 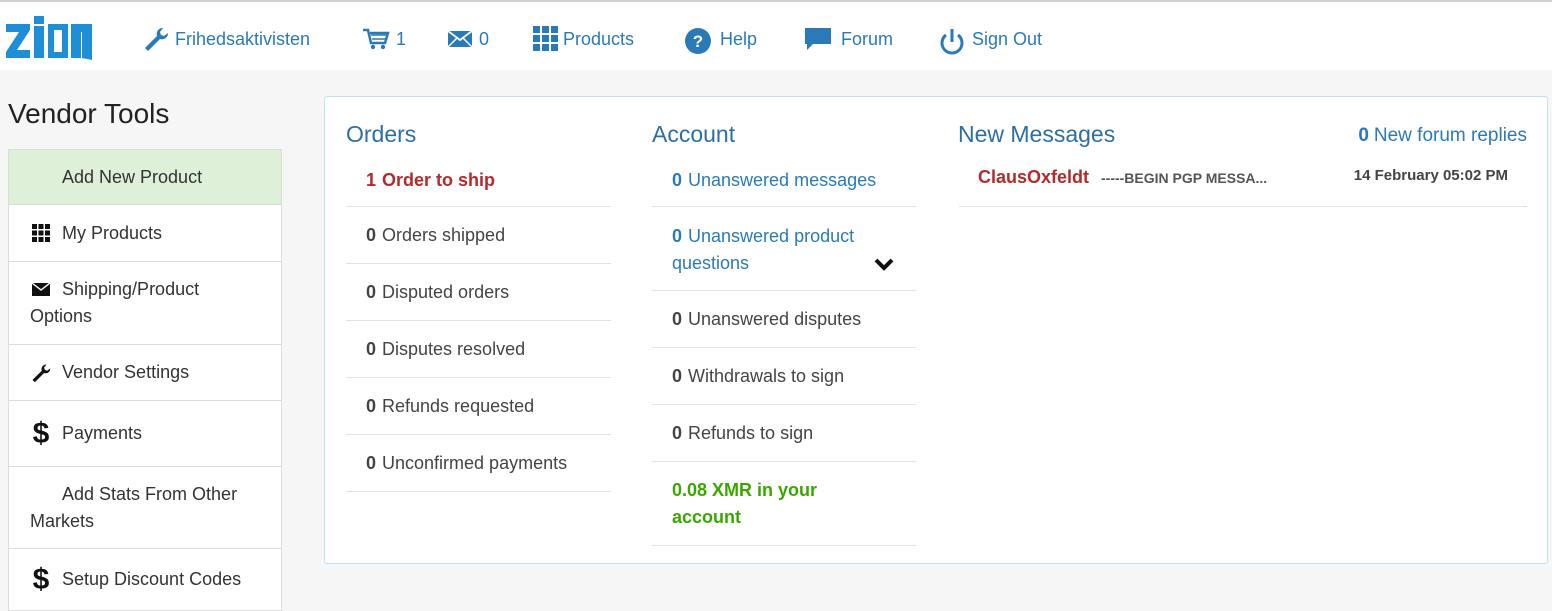 I want to click on disputed-orders-row: 0 Disputed orders, so click(x=478, y=292).